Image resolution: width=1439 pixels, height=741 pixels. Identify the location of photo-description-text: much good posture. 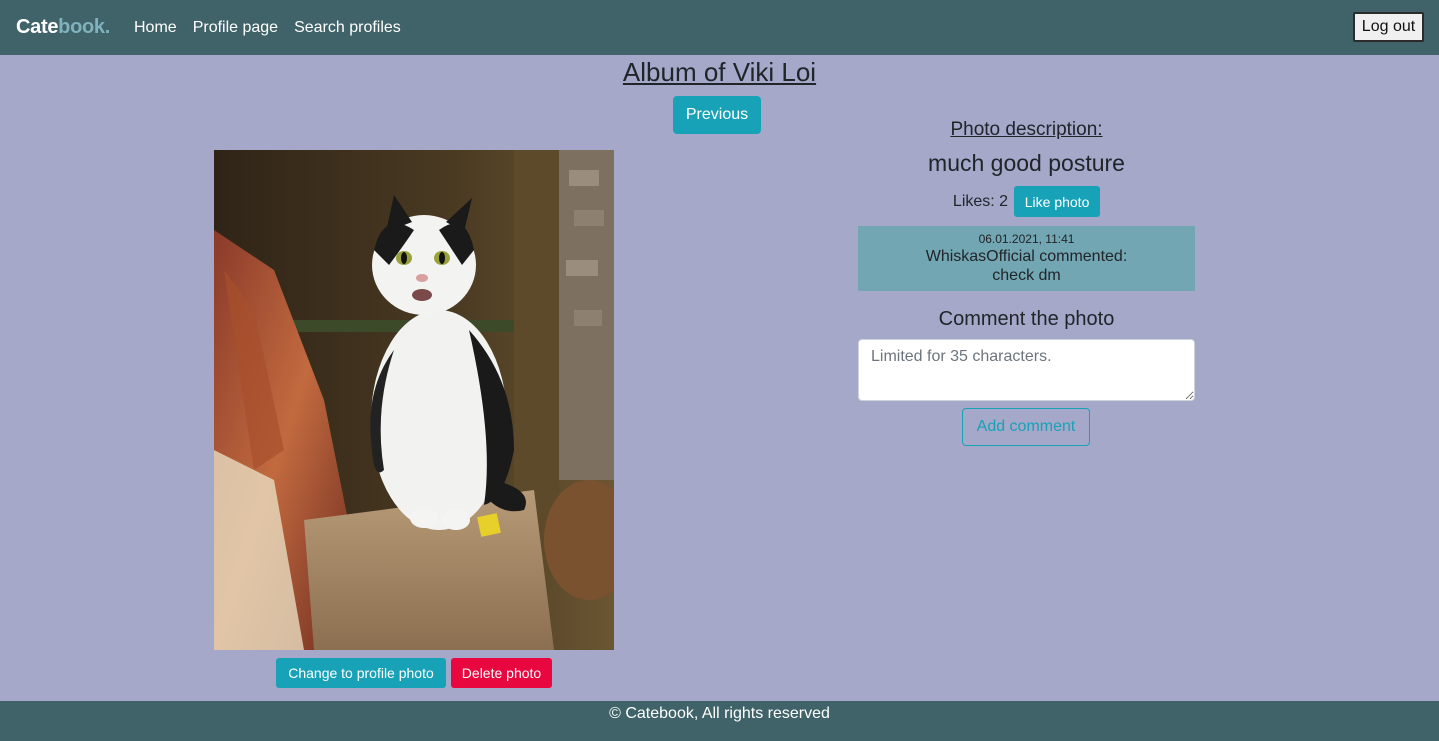
(1026, 163).